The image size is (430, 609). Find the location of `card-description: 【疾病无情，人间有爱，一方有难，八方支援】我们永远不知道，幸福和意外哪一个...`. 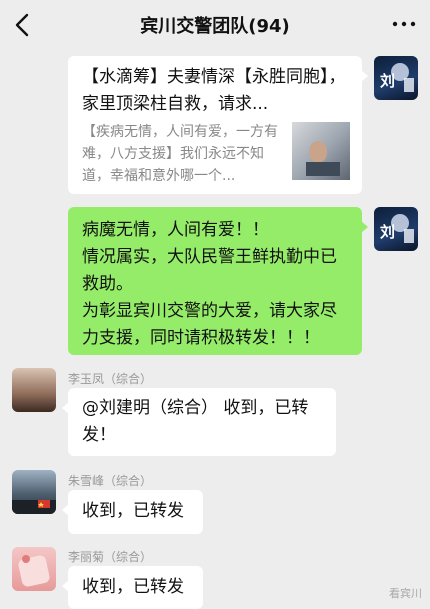

card-description: 【疾病无情，人间有爱，一方有难，八方支援】我们永远不知道，幸福和意外哪一个... is located at coordinates (180, 154).